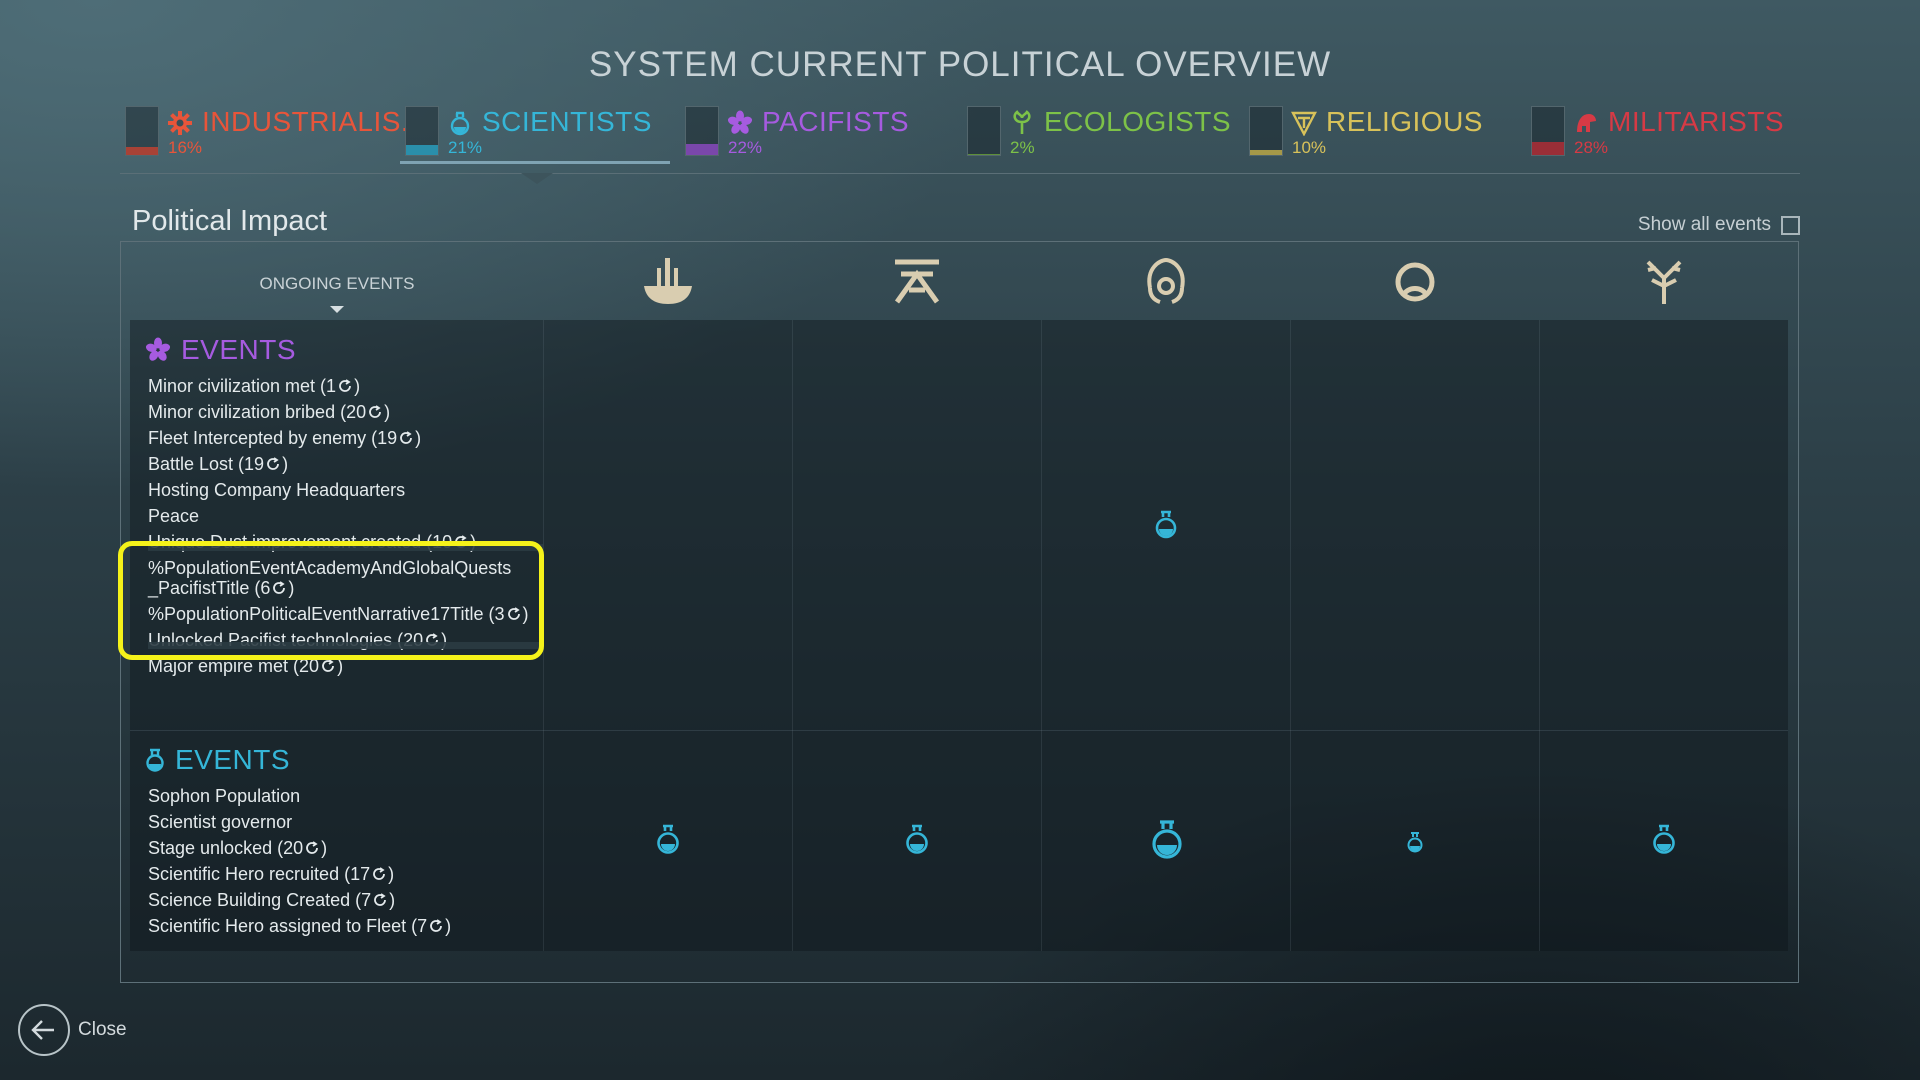 The height and width of the screenshot is (1080, 1920). Describe the element at coordinates (345, 796) in the screenshot. I see `list-item: Sophon Population` at that location.